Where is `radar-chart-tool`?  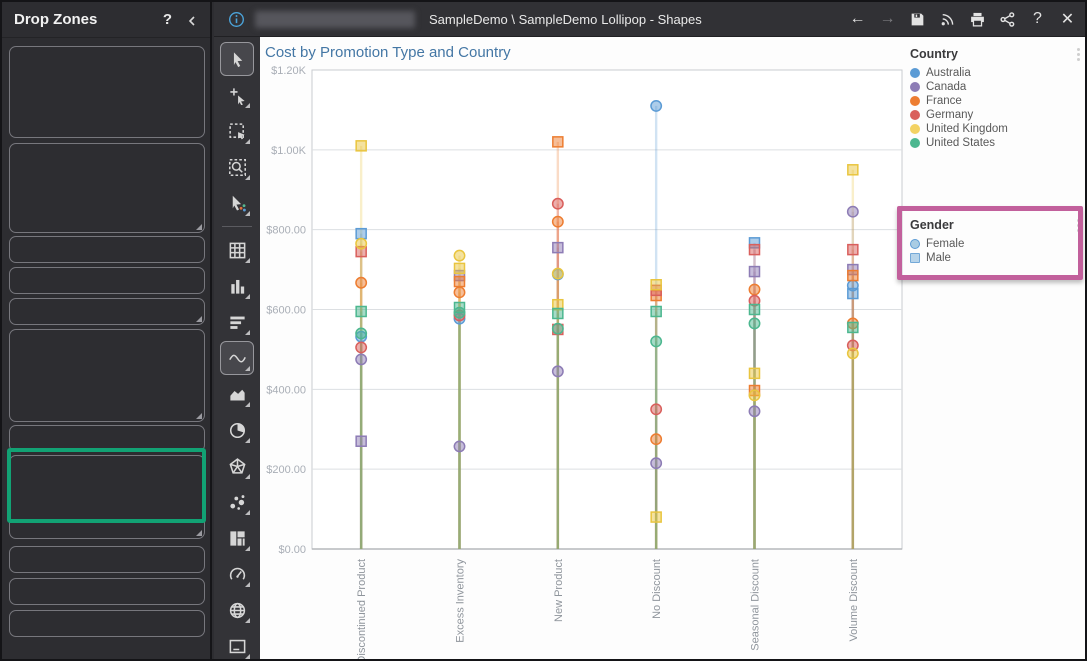
radar-chart-tool is located at coordinates (237, 466).